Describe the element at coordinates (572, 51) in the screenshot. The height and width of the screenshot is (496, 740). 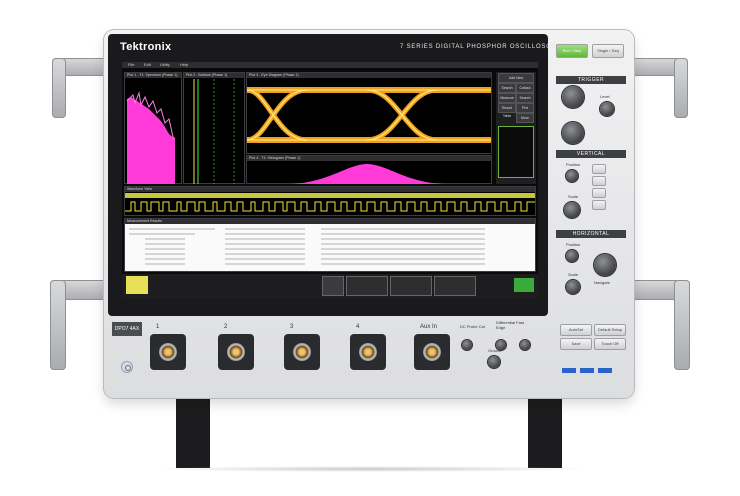
I see `run-stop-button: Run / Stop` at that location.